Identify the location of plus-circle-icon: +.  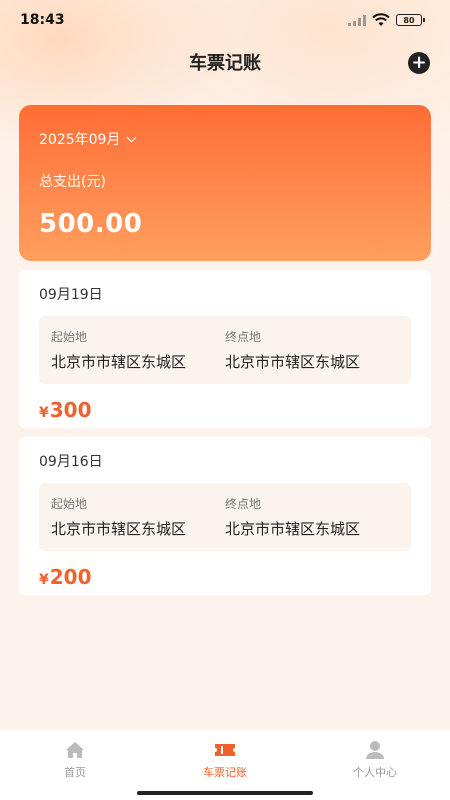
(419, 62).